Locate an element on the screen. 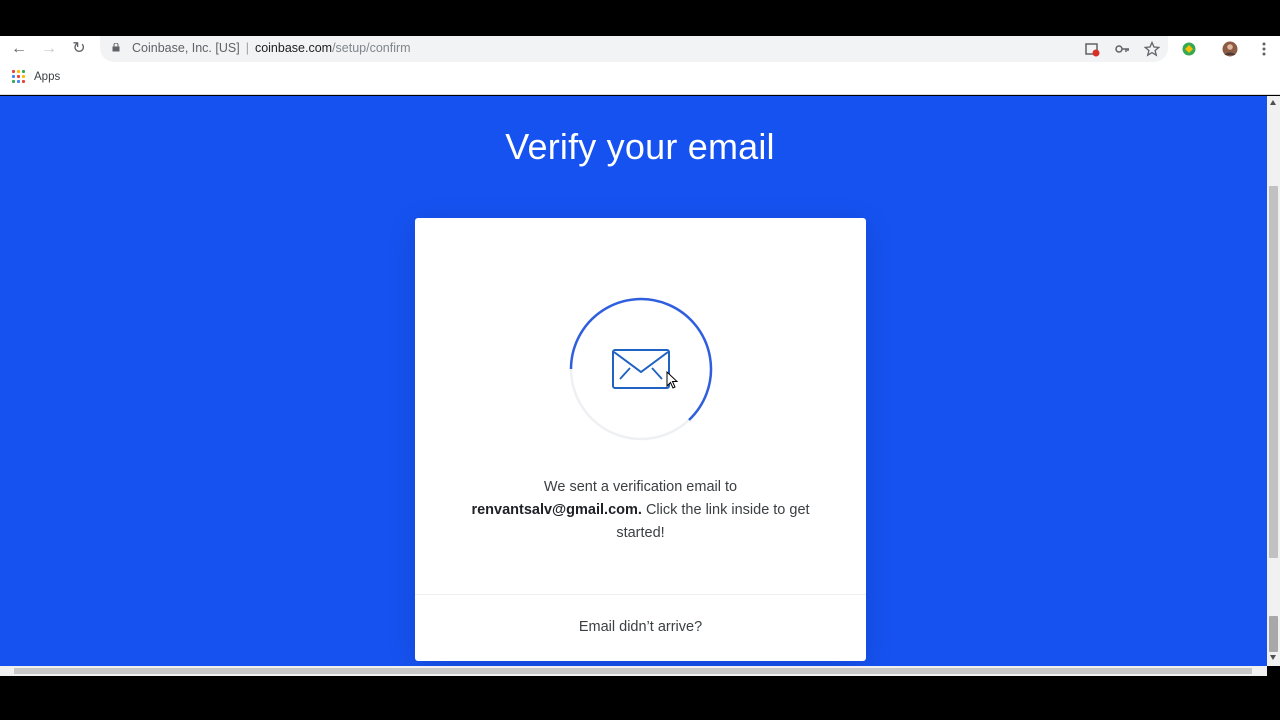  key-icon is located at coordinates (1122, 49).